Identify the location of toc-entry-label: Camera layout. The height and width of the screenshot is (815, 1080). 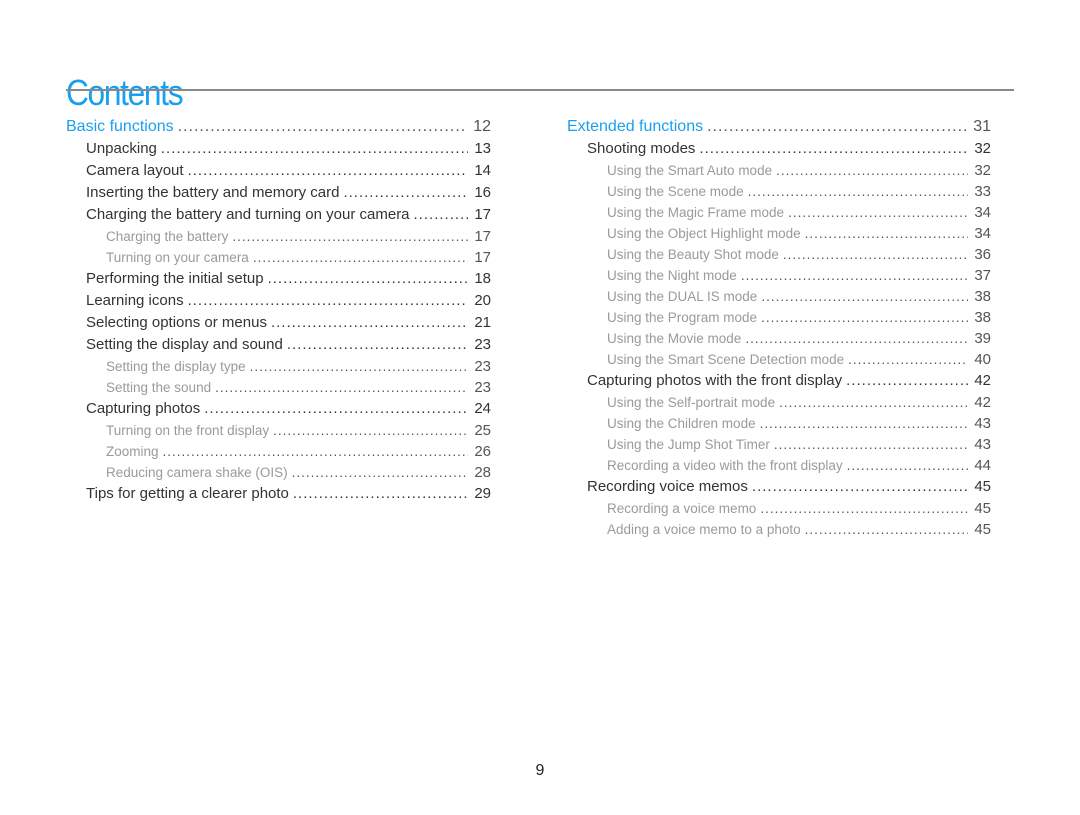
(135, 170).